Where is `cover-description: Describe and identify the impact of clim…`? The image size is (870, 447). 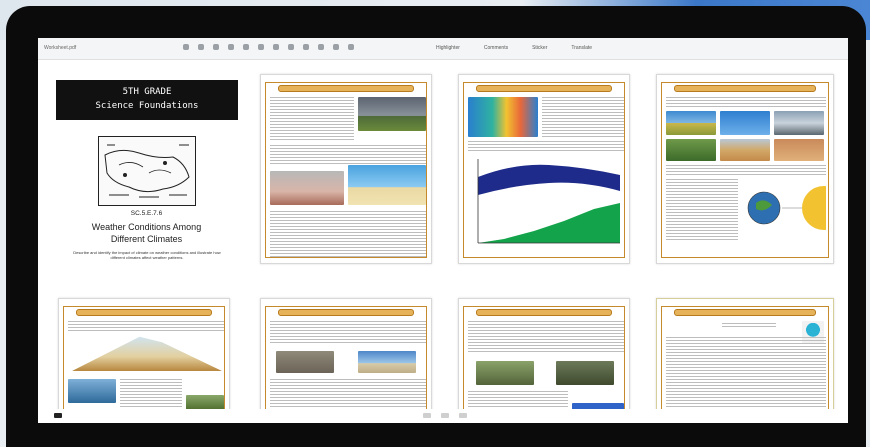 cover-description: Describe and identify the impact of clim… is located at coordinates (147, 255).